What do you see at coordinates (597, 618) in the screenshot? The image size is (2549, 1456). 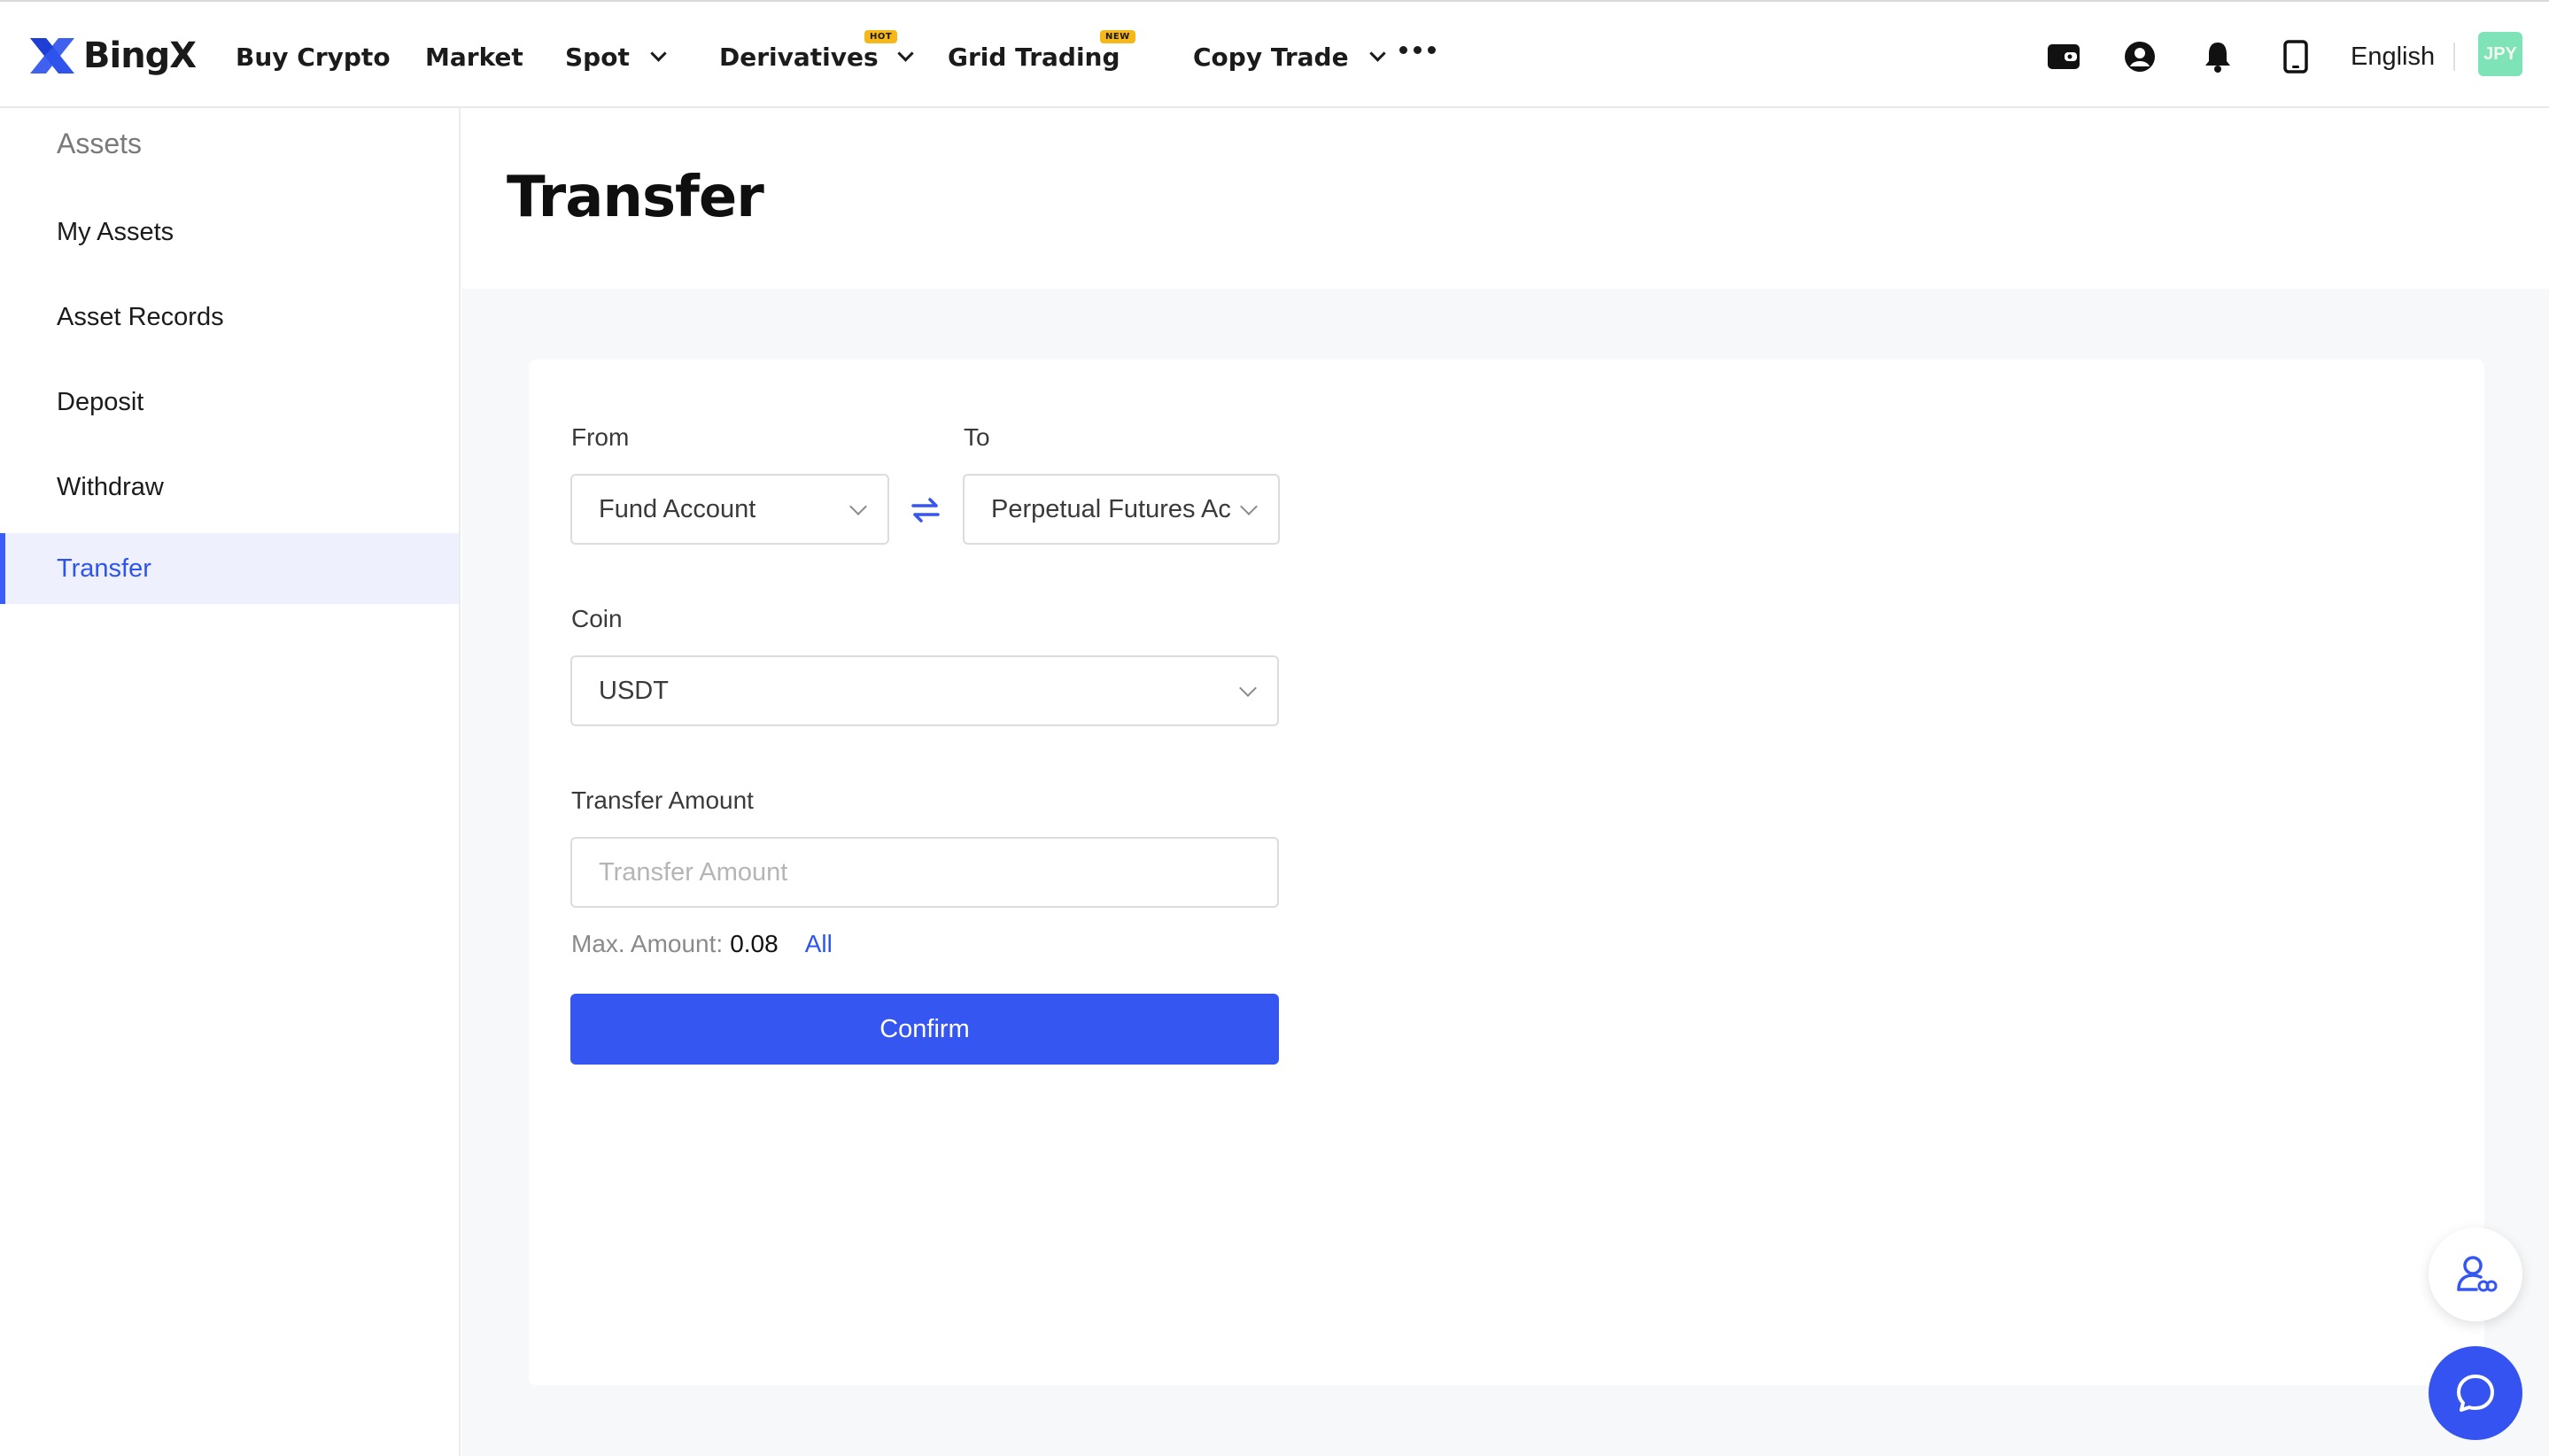 I see `coin-label: Coin` at bounding box center [597, 618].